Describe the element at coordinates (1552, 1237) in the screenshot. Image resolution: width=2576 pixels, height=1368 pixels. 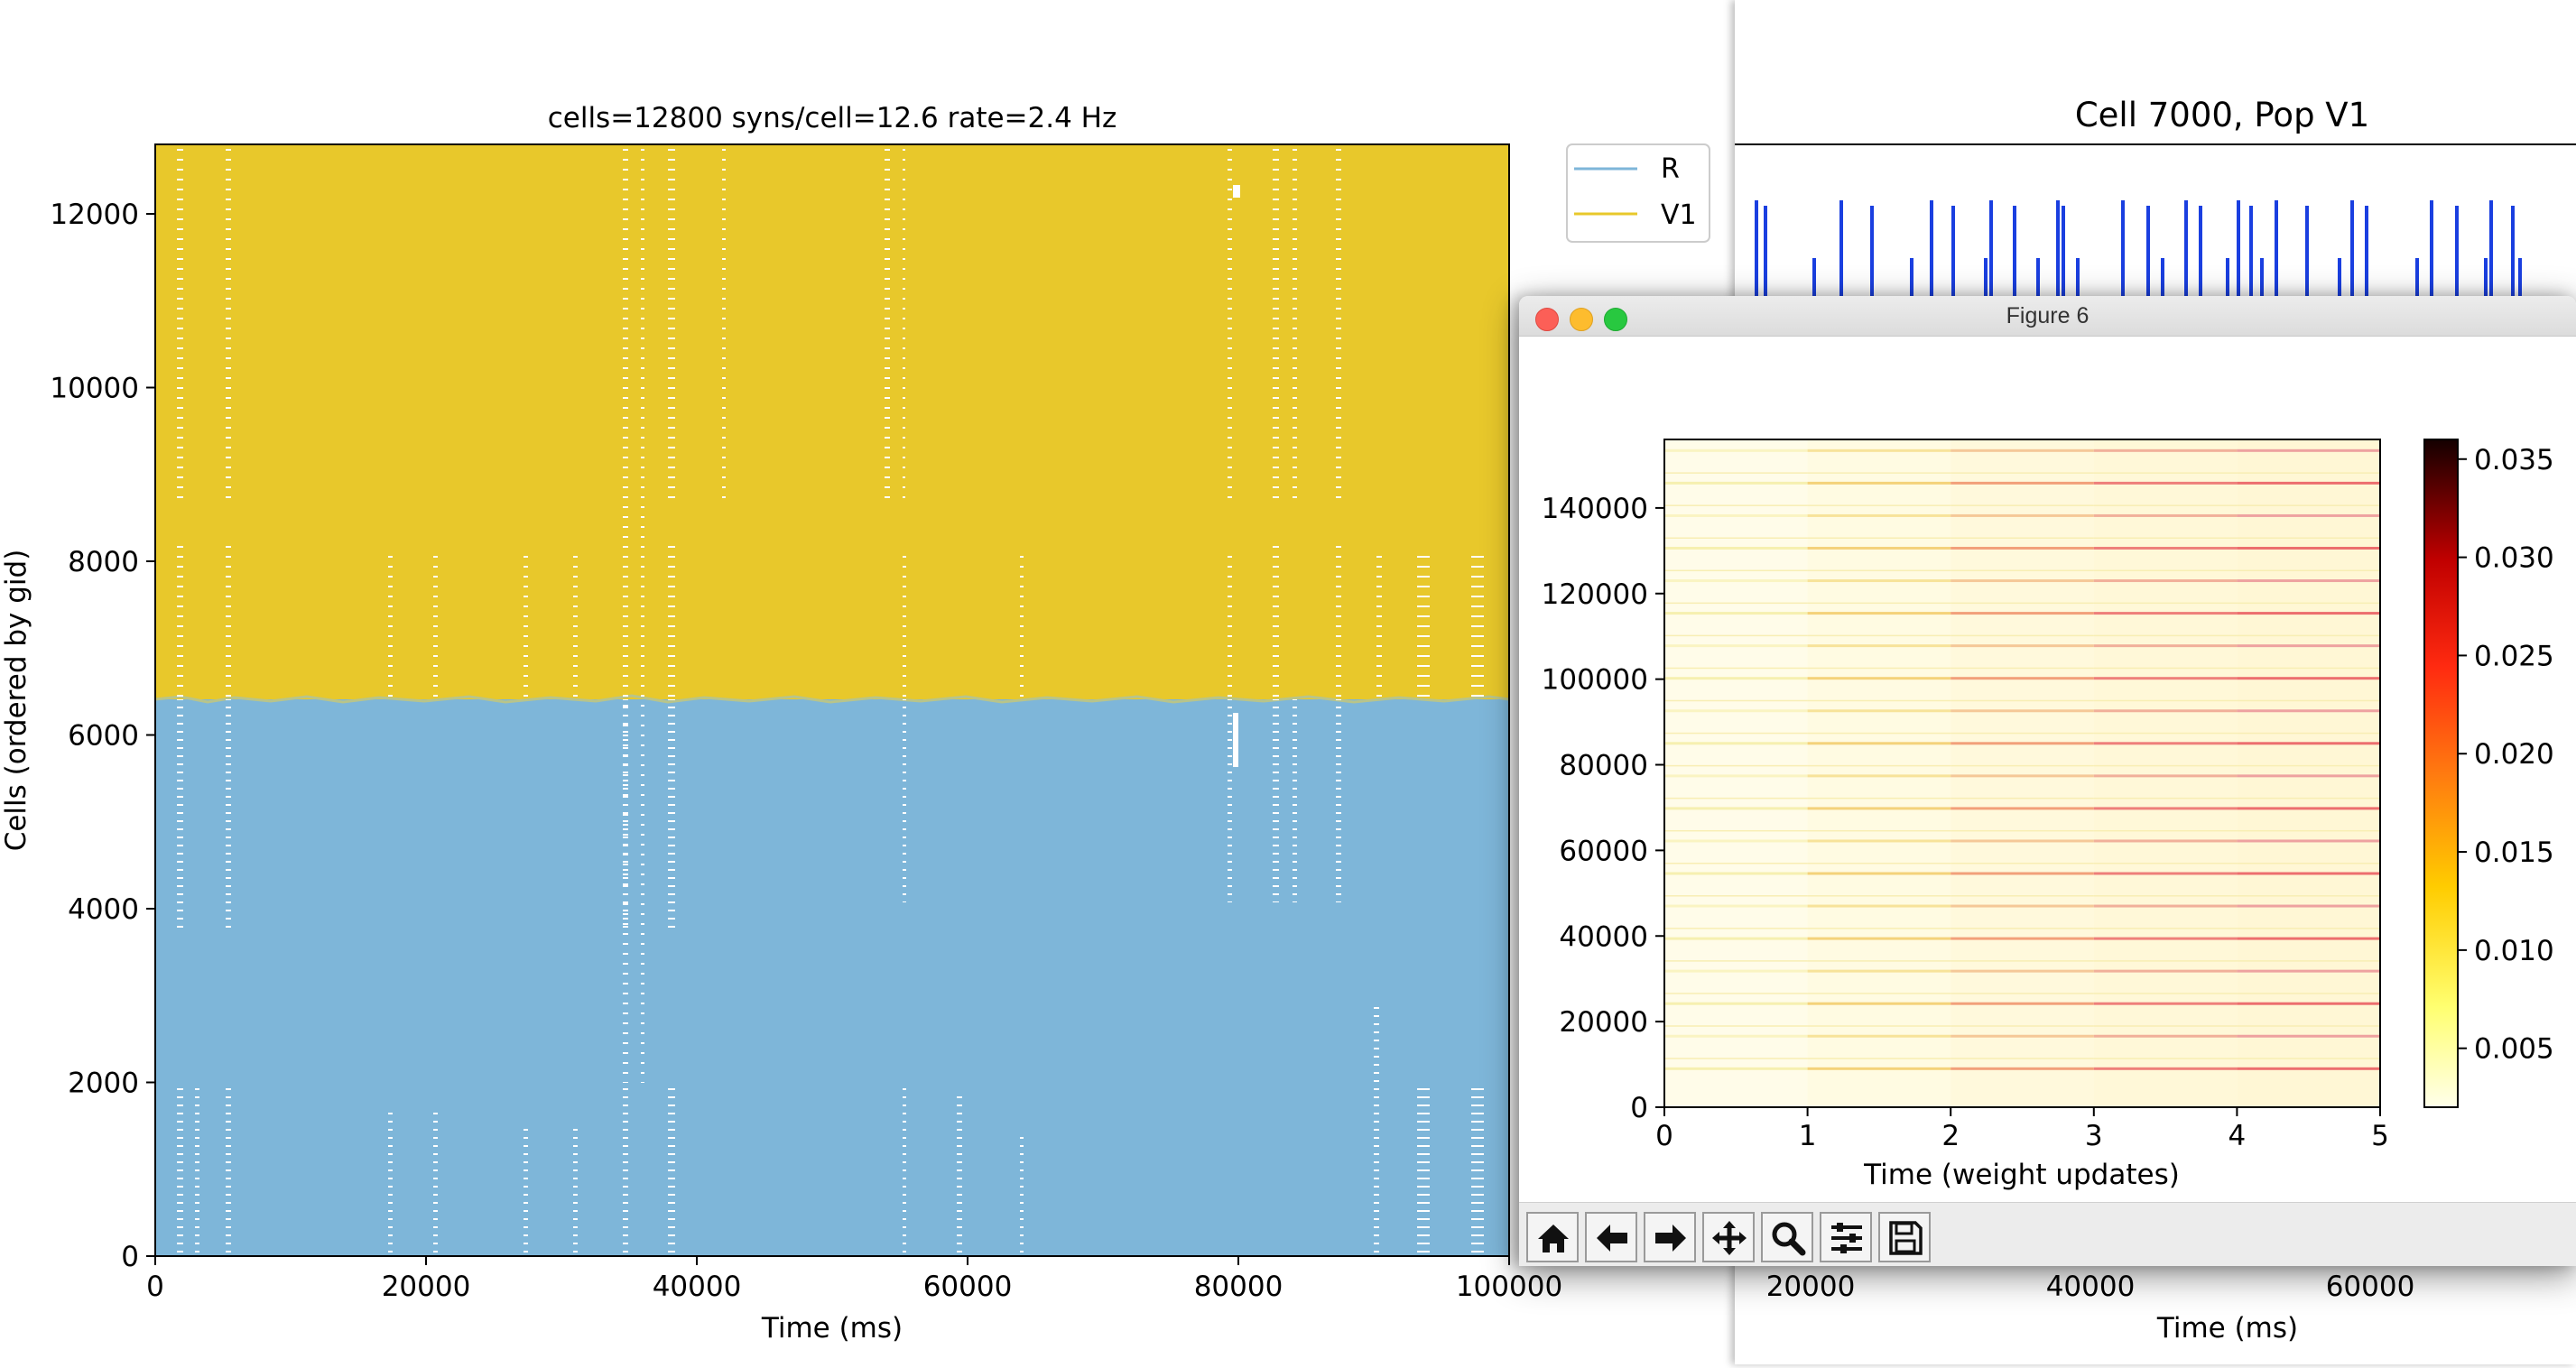
I see `home-button` at that location.